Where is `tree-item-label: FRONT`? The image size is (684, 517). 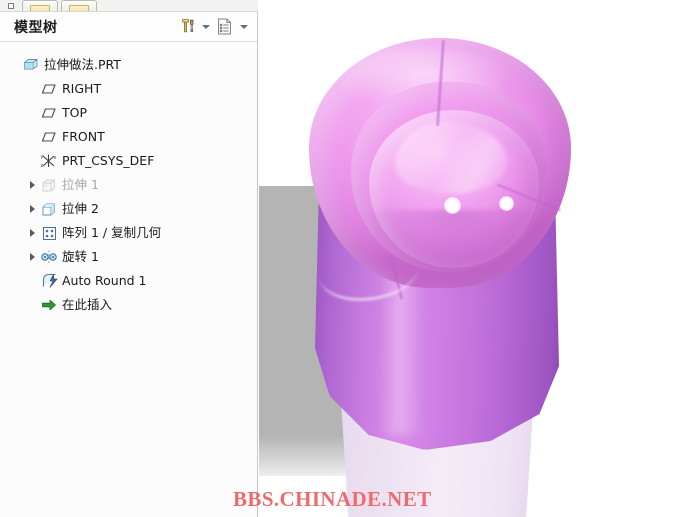 tree-item-label: FRONT is located at coordinates (83, 136).